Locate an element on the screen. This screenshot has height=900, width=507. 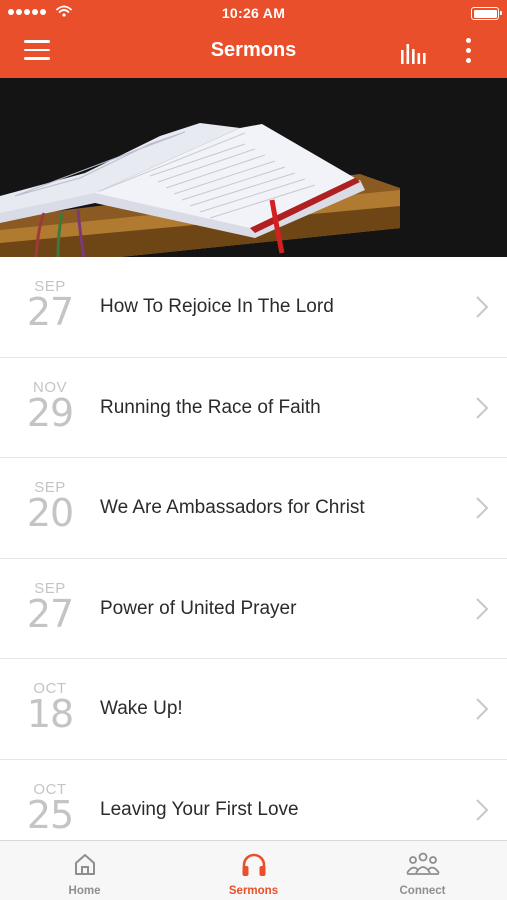
battery-icon is located at coordinates (486, 13).